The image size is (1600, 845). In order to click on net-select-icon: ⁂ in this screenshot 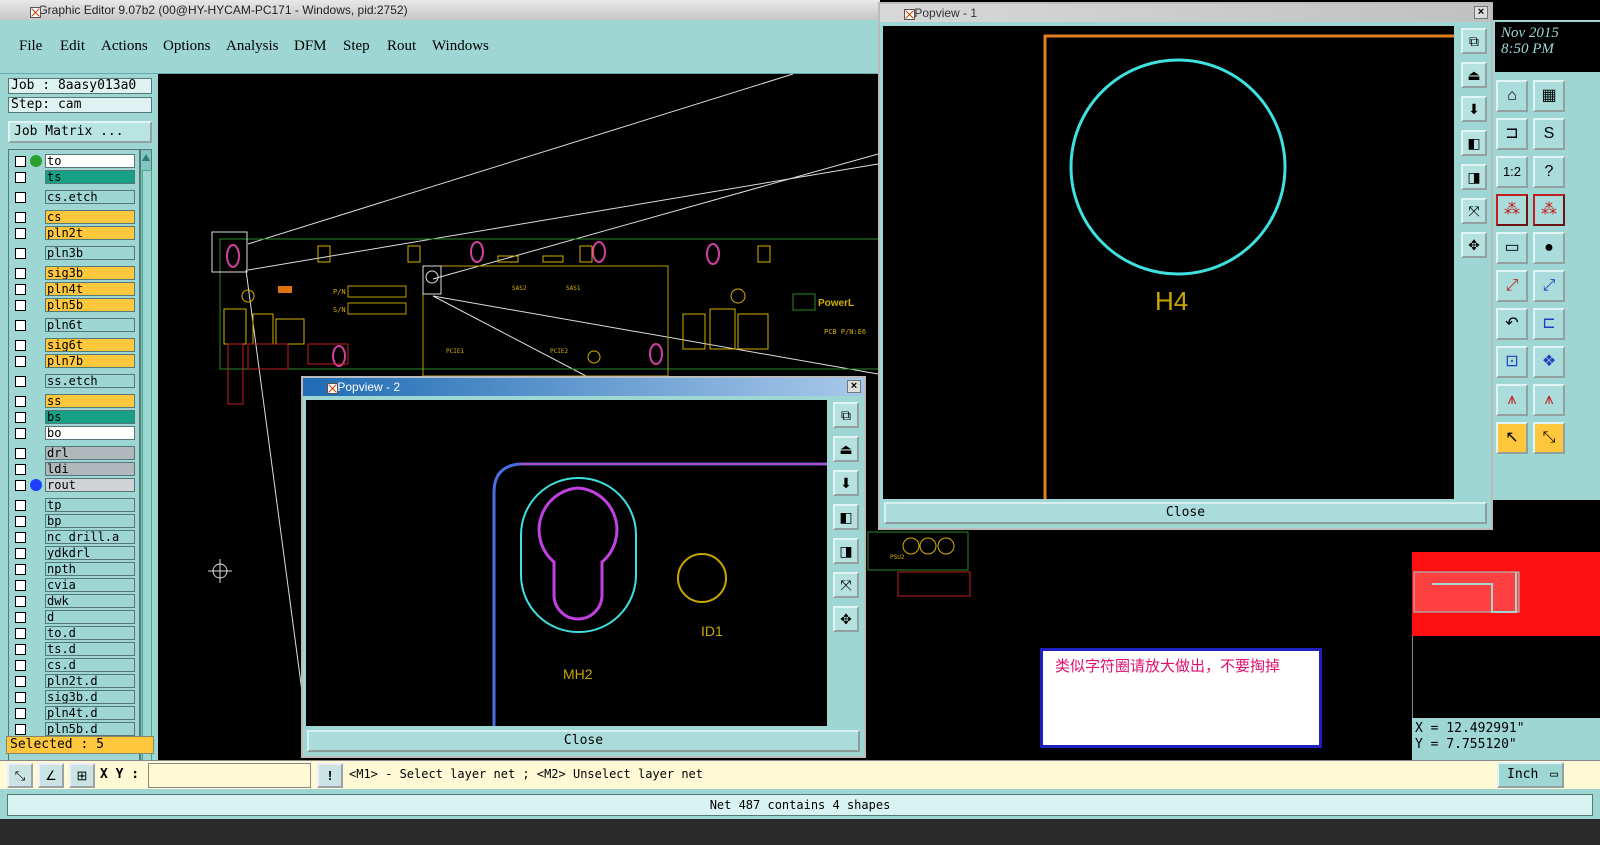, I will do `click(1549, 210)`.